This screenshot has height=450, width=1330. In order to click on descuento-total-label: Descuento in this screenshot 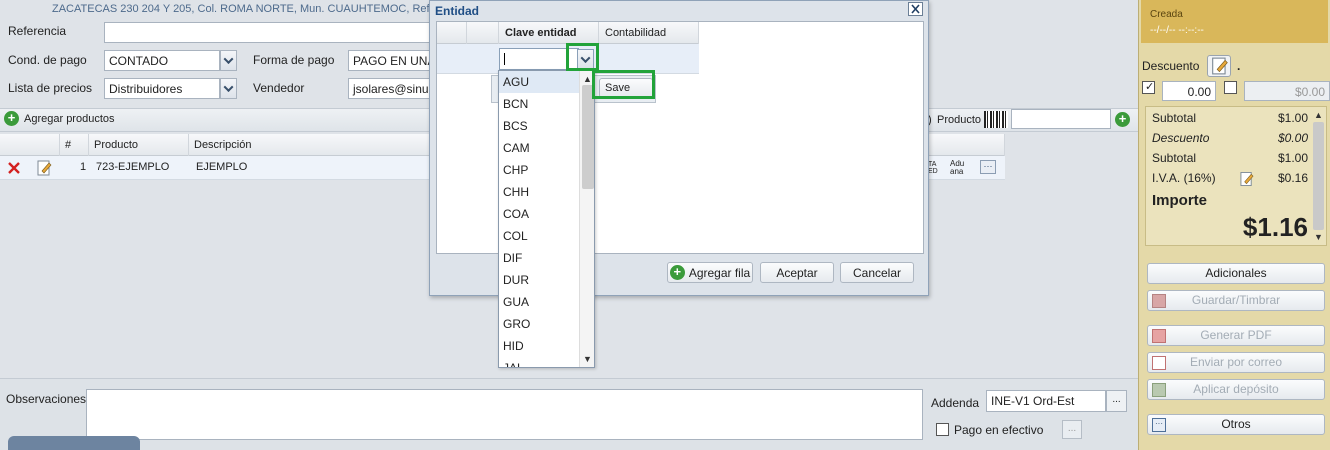, I will do `click(1181, 138)`.